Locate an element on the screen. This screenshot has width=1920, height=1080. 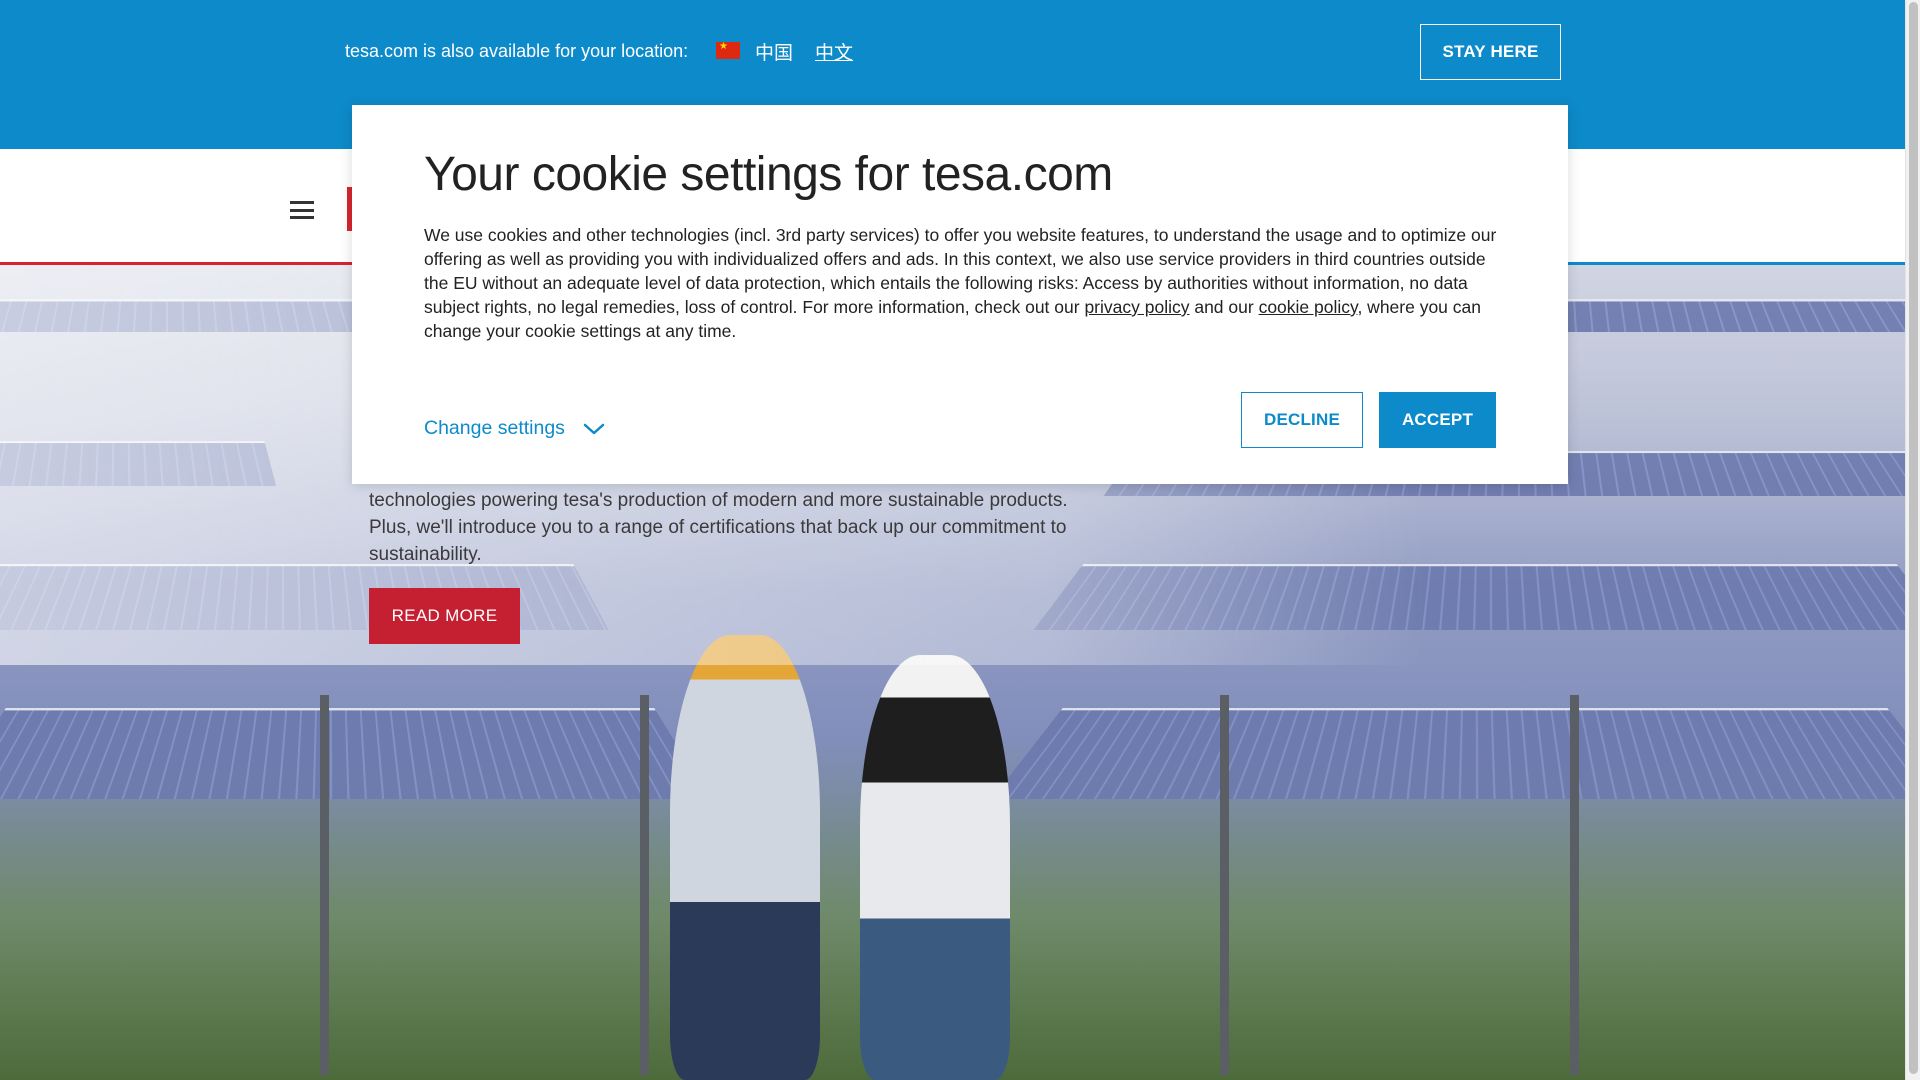
menu-icon is located at coordinates (302, 210).